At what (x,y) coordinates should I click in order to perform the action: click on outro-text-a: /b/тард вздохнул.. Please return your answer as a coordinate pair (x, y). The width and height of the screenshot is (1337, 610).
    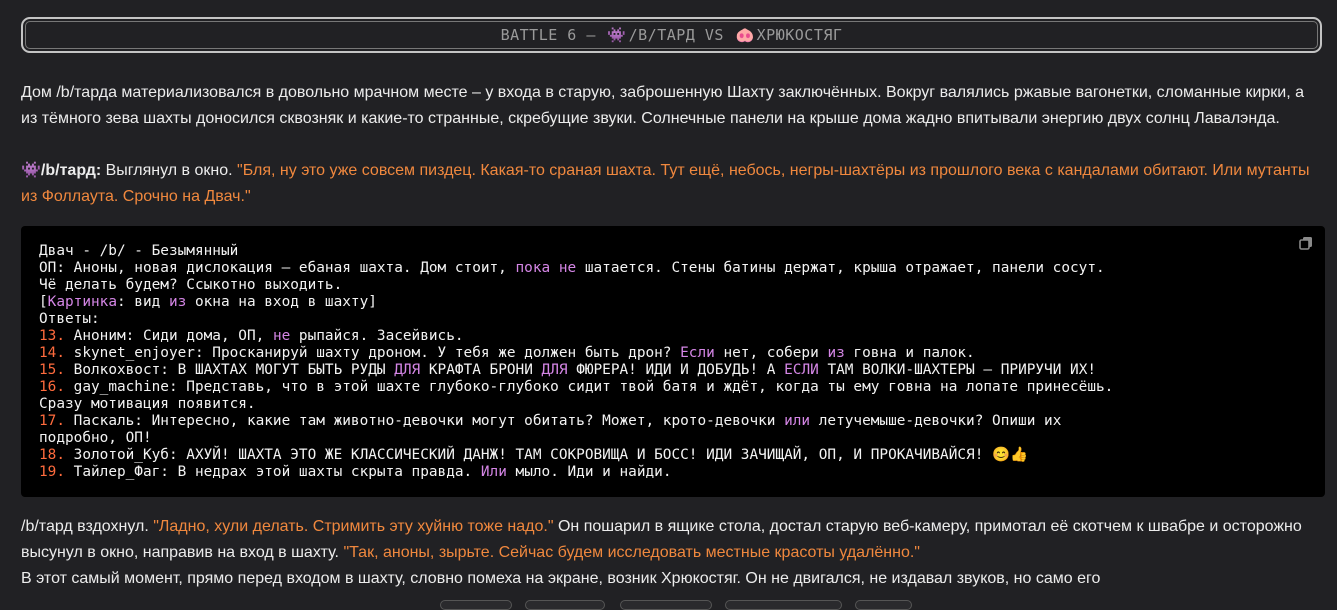
    Looking at the image, I should click on (87, 526).